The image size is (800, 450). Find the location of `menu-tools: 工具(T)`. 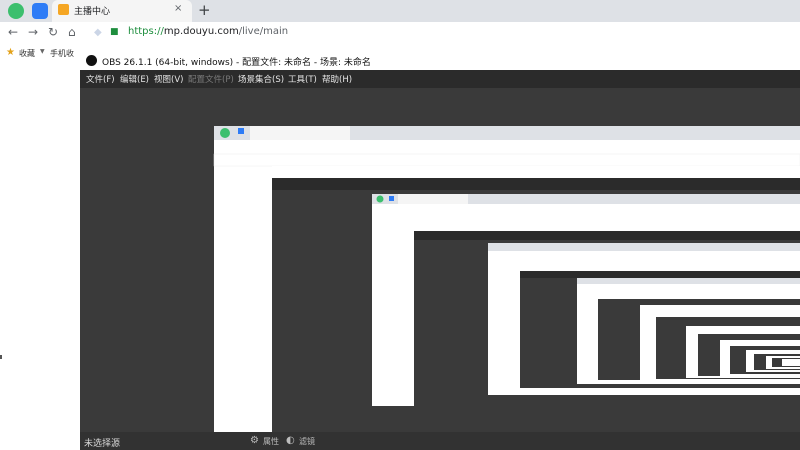

menu-tools: 工具(T) is located at coordinates (302, 79).